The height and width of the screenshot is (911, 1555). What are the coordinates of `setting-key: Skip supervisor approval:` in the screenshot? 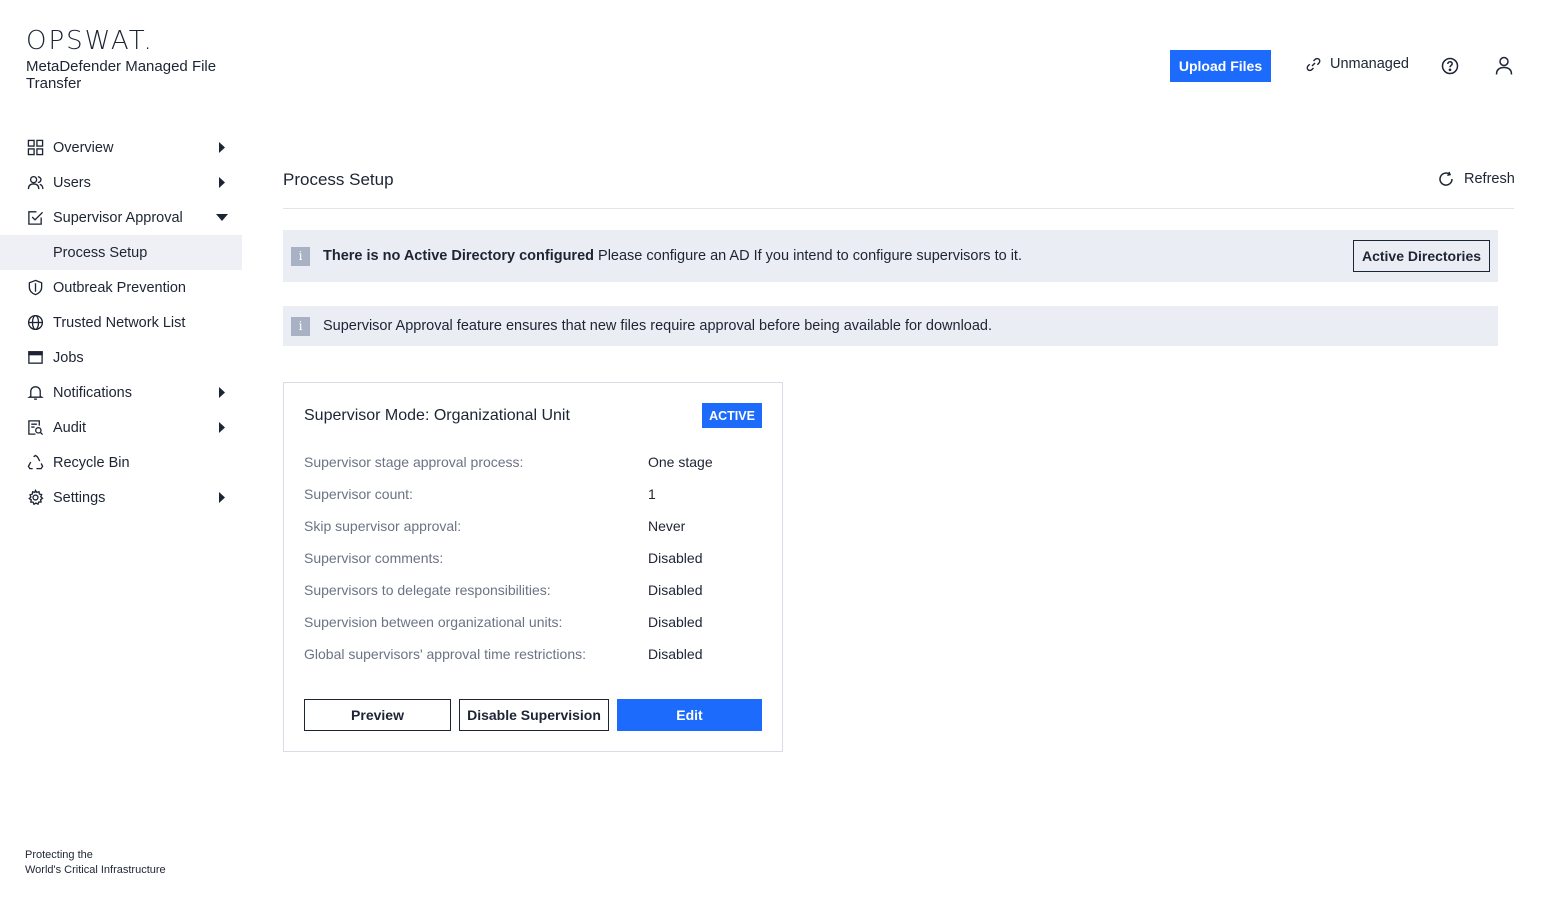 It's located at (383, 526).